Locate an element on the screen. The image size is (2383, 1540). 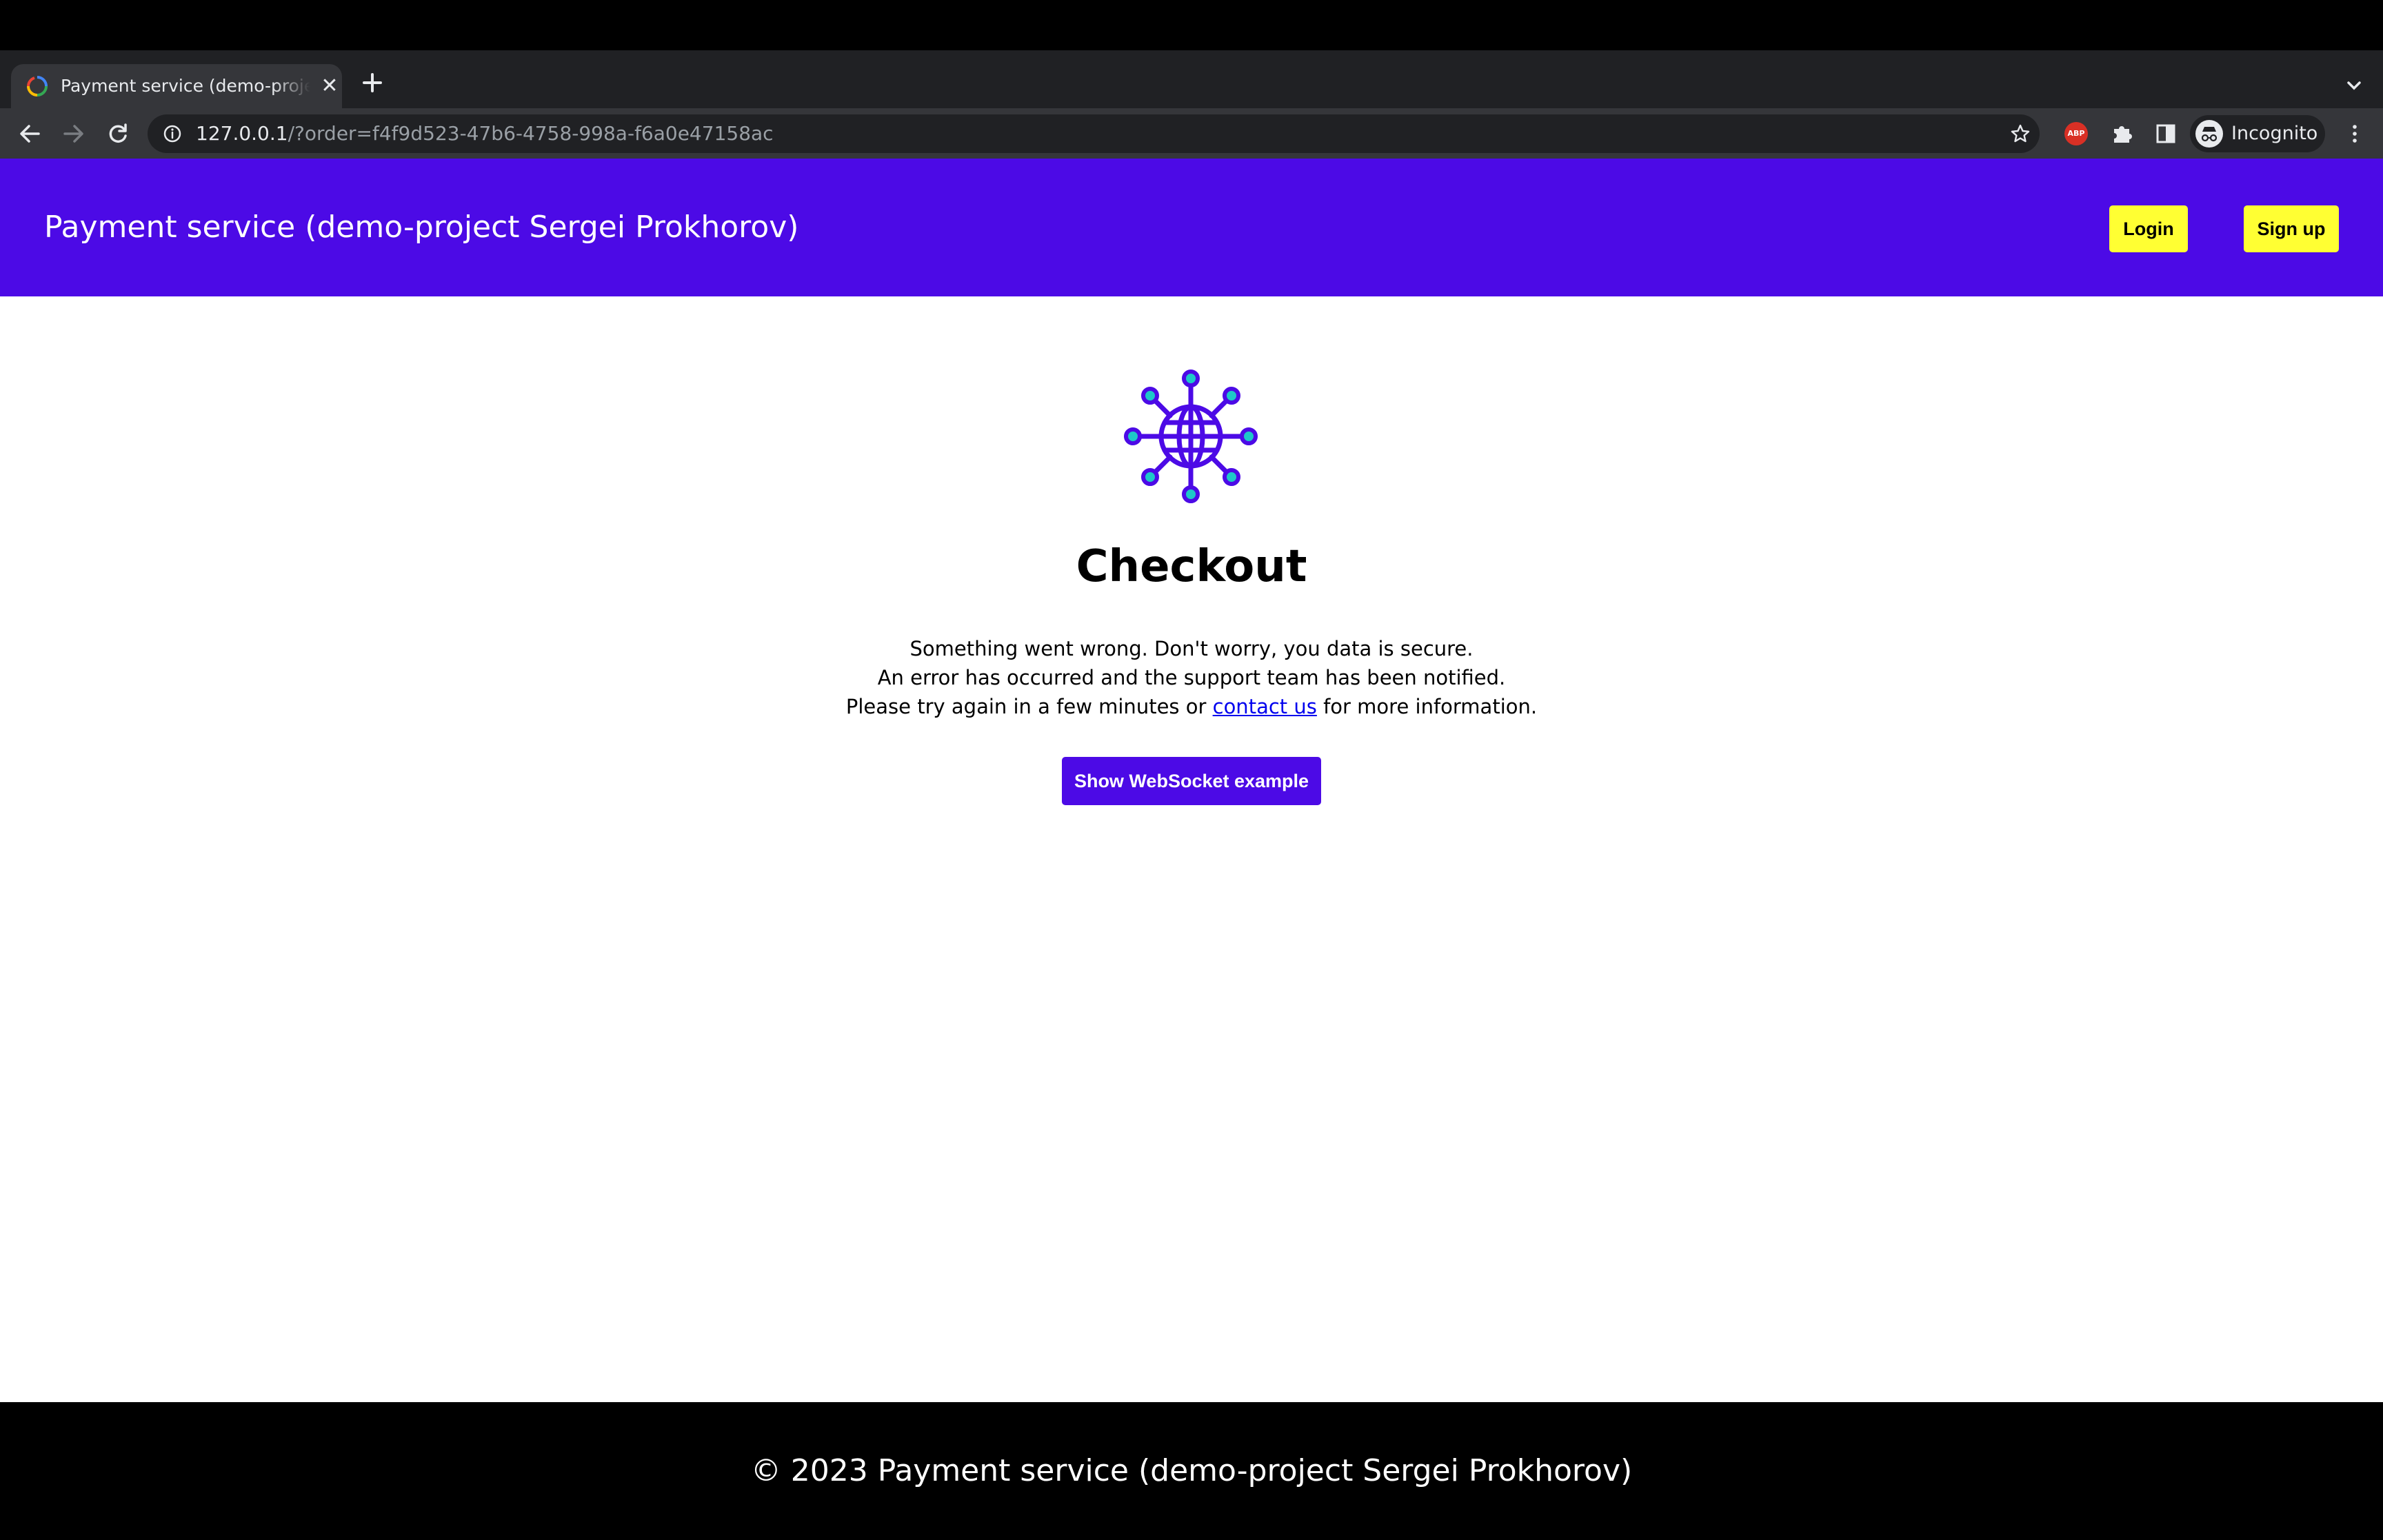
chevron-down-icon is located at coordinates (2354, 86).